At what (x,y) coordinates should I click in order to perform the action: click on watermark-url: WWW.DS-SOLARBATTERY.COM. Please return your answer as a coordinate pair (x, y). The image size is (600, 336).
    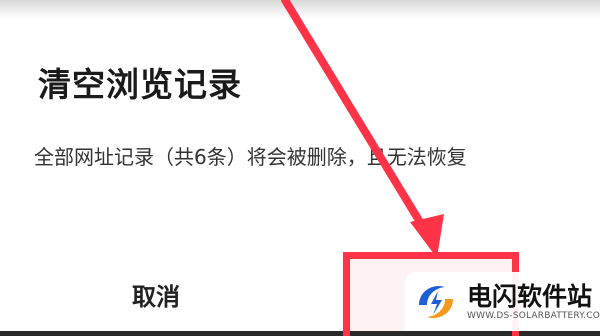
    Looking at the image, I should click on (533, 315).